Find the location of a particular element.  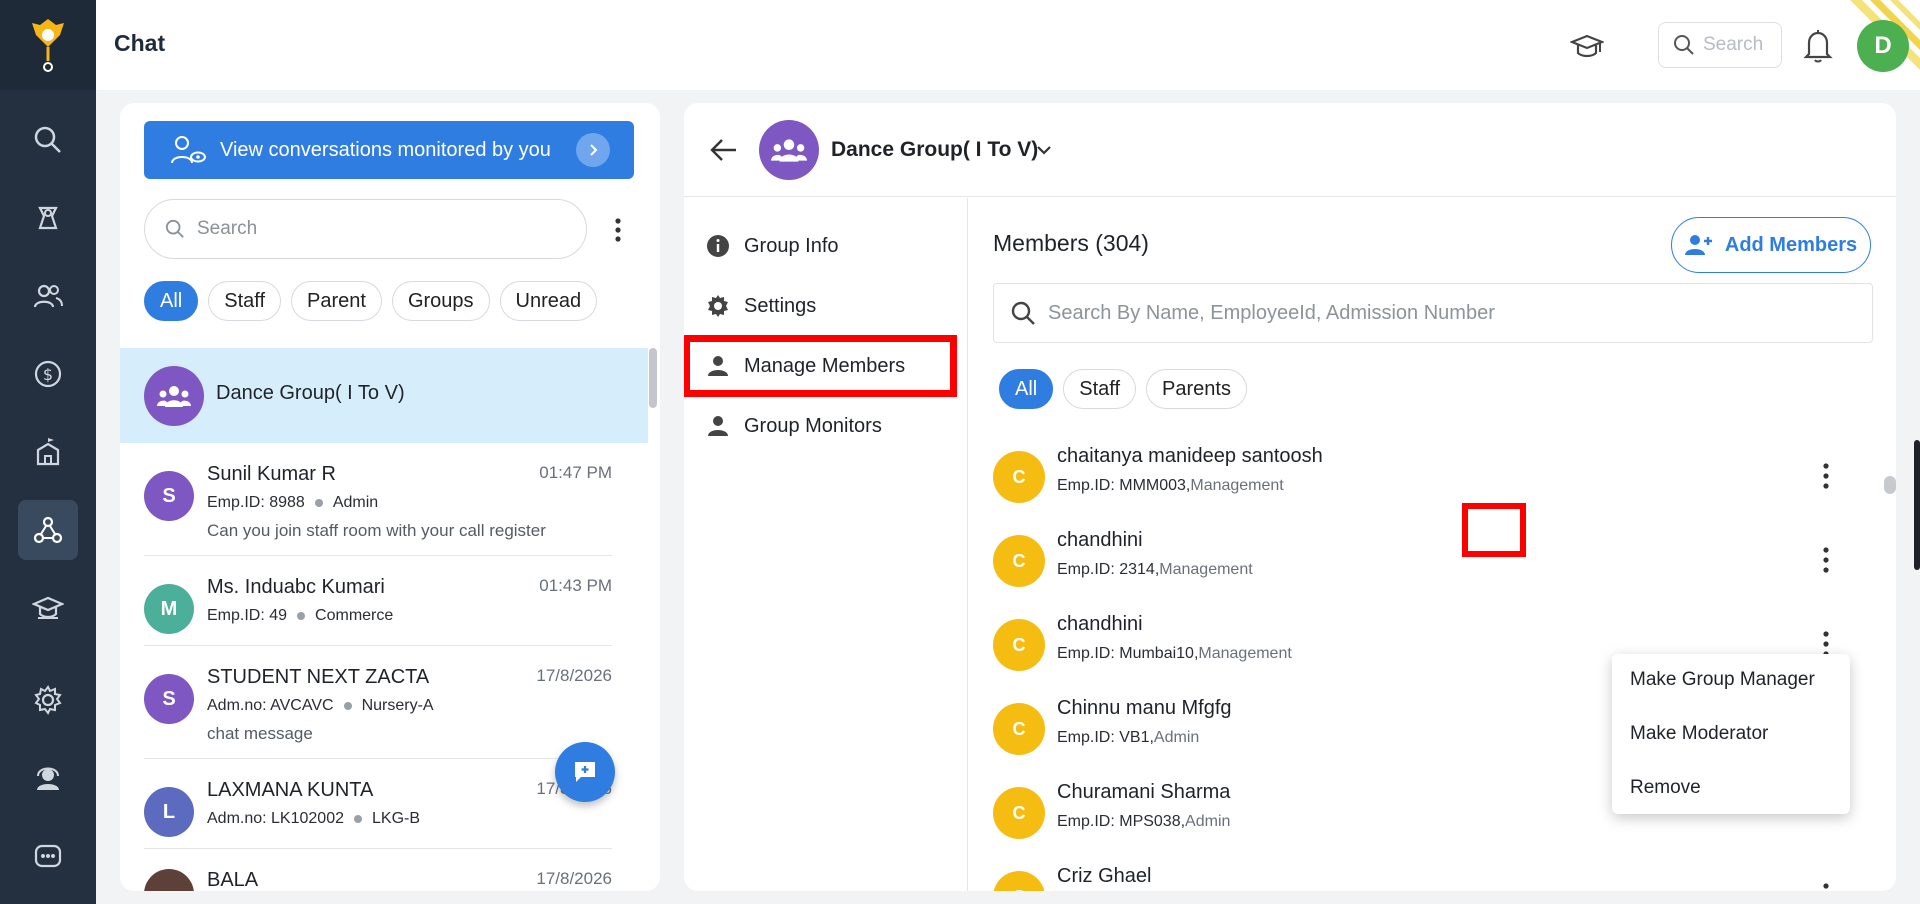

people-icon is located at coordinates (48, 296).